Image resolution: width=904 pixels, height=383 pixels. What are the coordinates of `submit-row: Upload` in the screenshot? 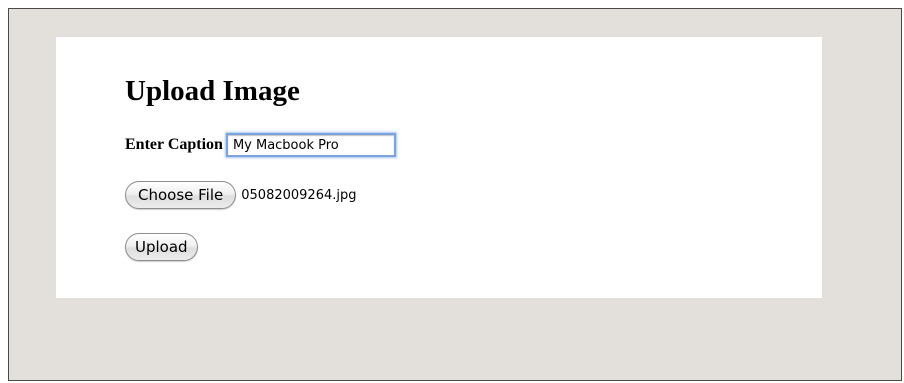 It's located at (161, 247).